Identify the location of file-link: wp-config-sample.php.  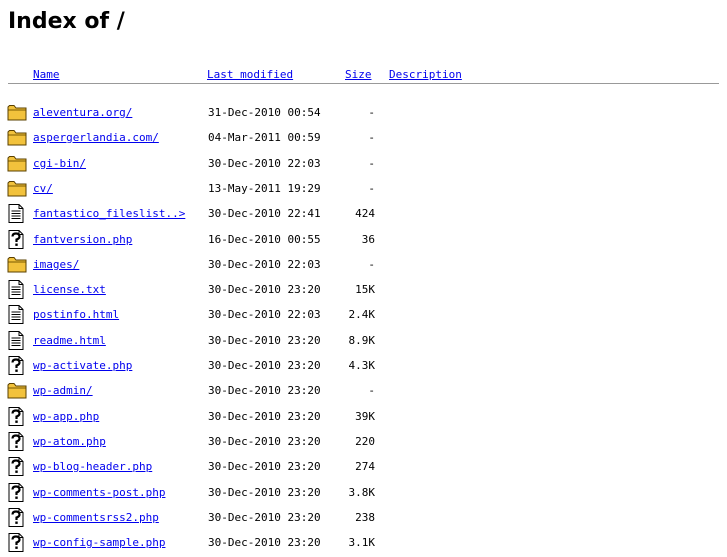
(99, 542).